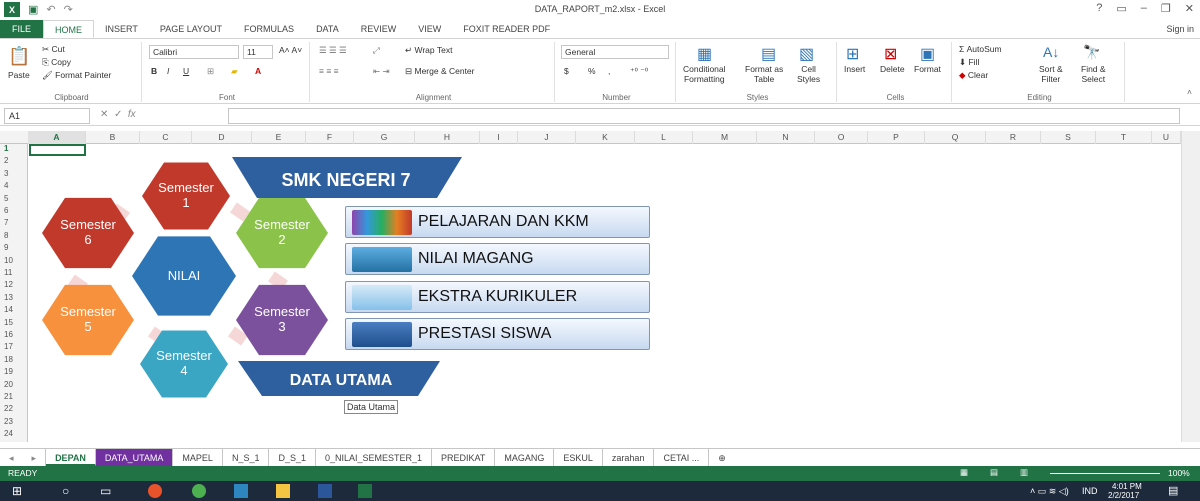 The height and width of the screenshot is (501, 1200). Describe the element at coordinates (963, 49) in the screenshot. I see `autosum-icon: Σ` at that location.